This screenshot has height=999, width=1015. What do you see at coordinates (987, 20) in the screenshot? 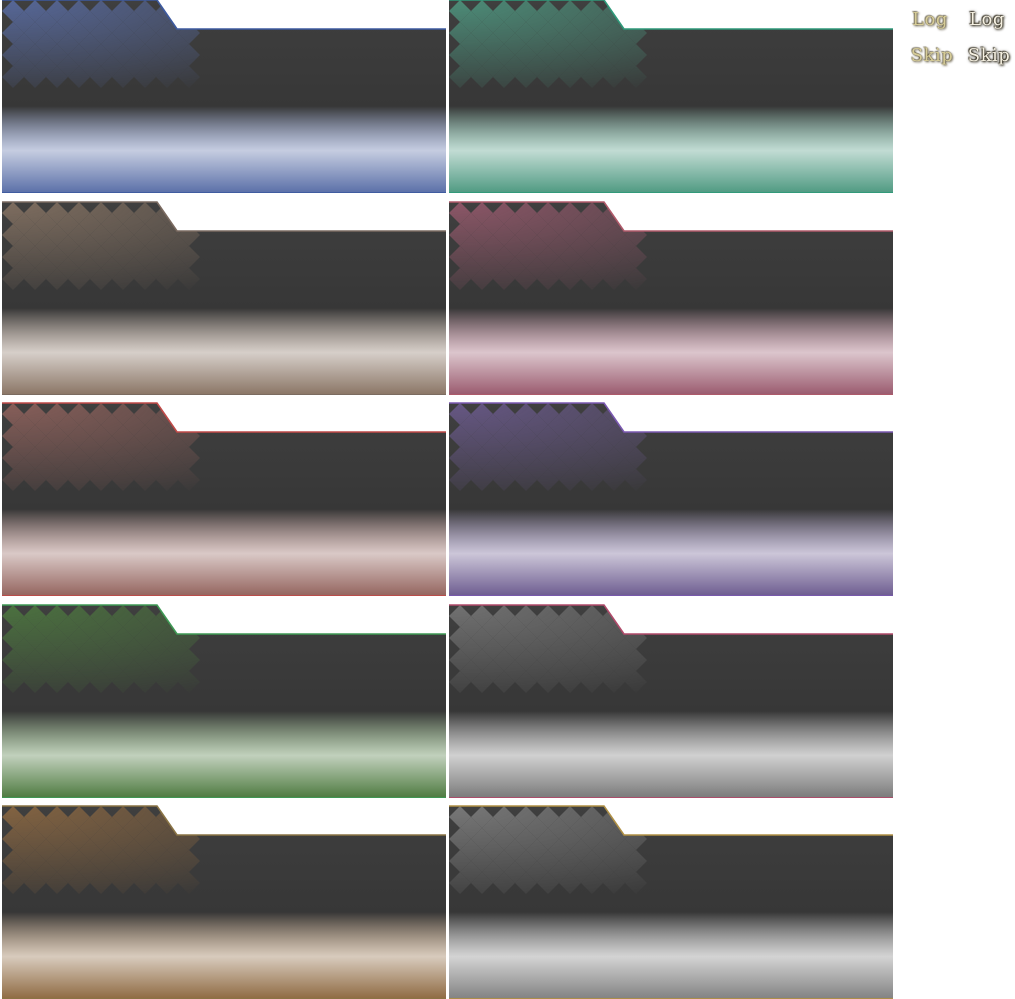
I see `log-button-active: Log` at bounding box center [987, 20].